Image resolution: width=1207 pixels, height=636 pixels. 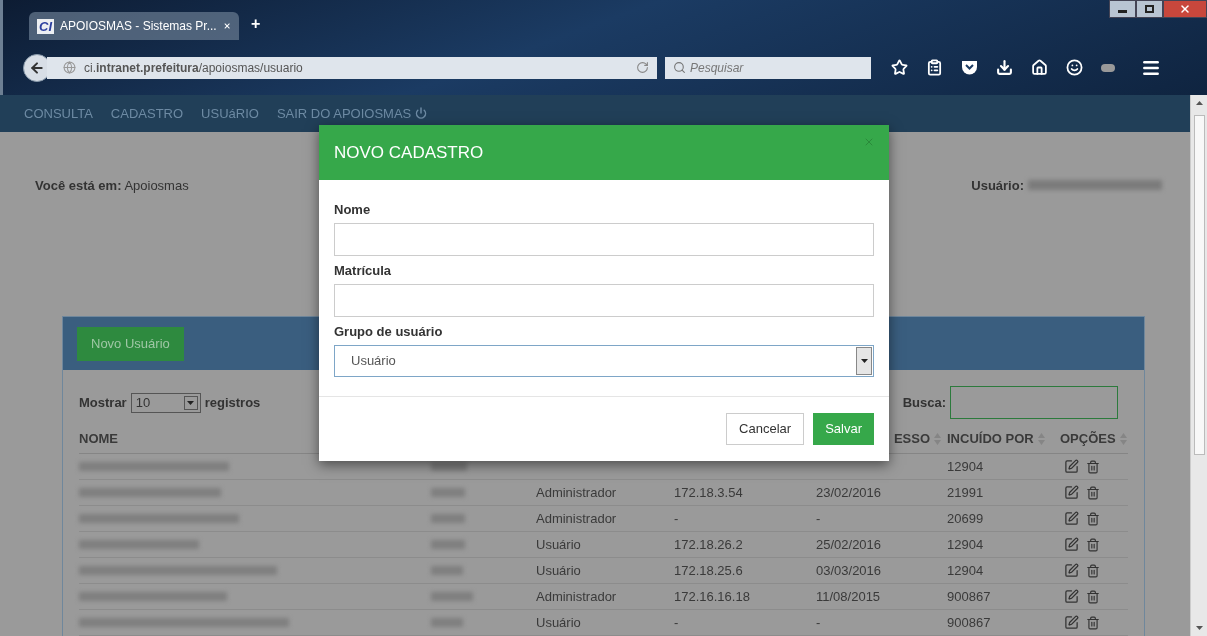 I want to click on new-user-button: Novo Usuário, so click(x=130, y=343).